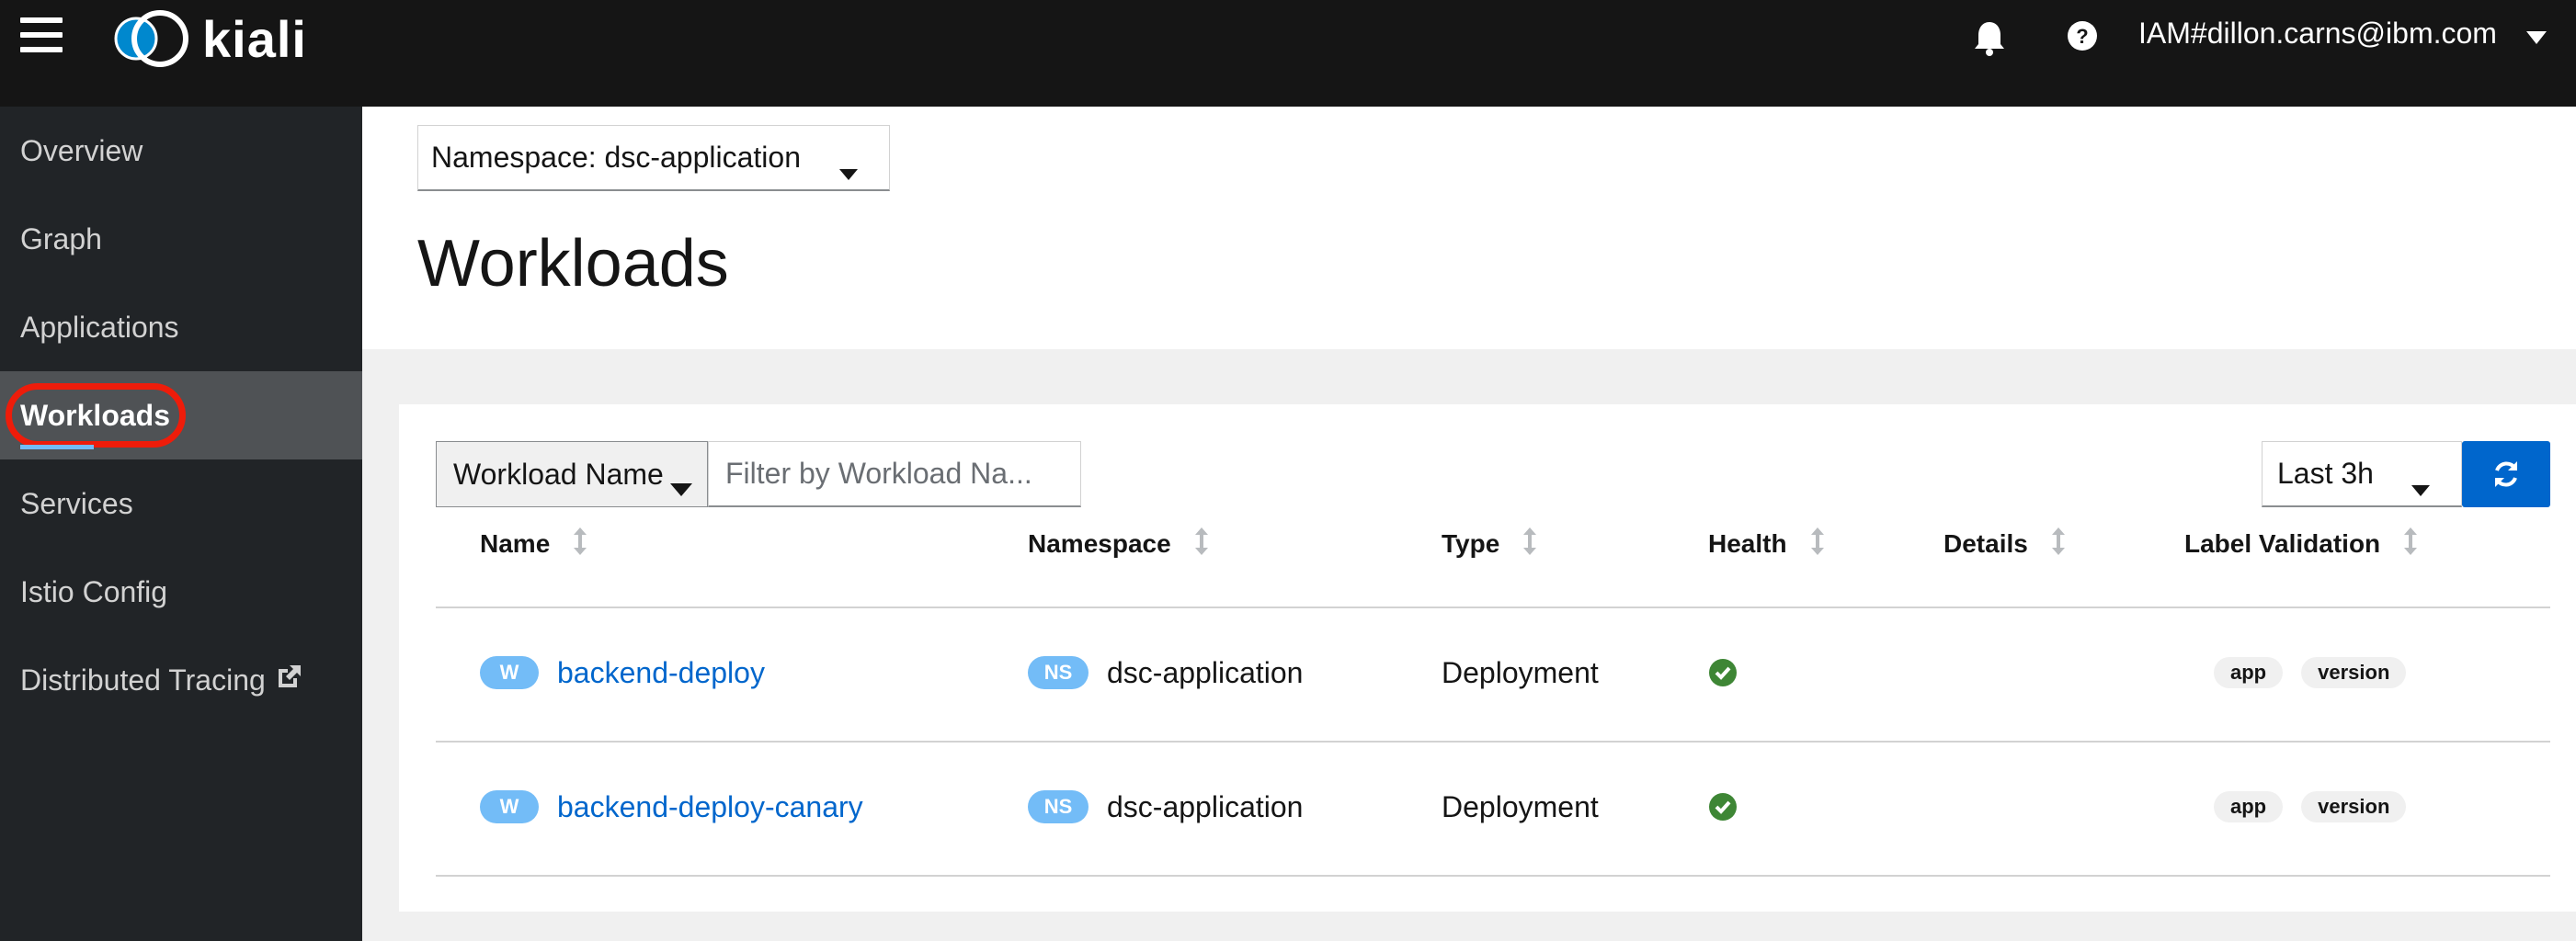 The width and height of the screenshot is (2576, 941). Describe the element at coordinates (181, 415) in the screenshot. I see `sidebar-item-workloads: Workloads` at that location.